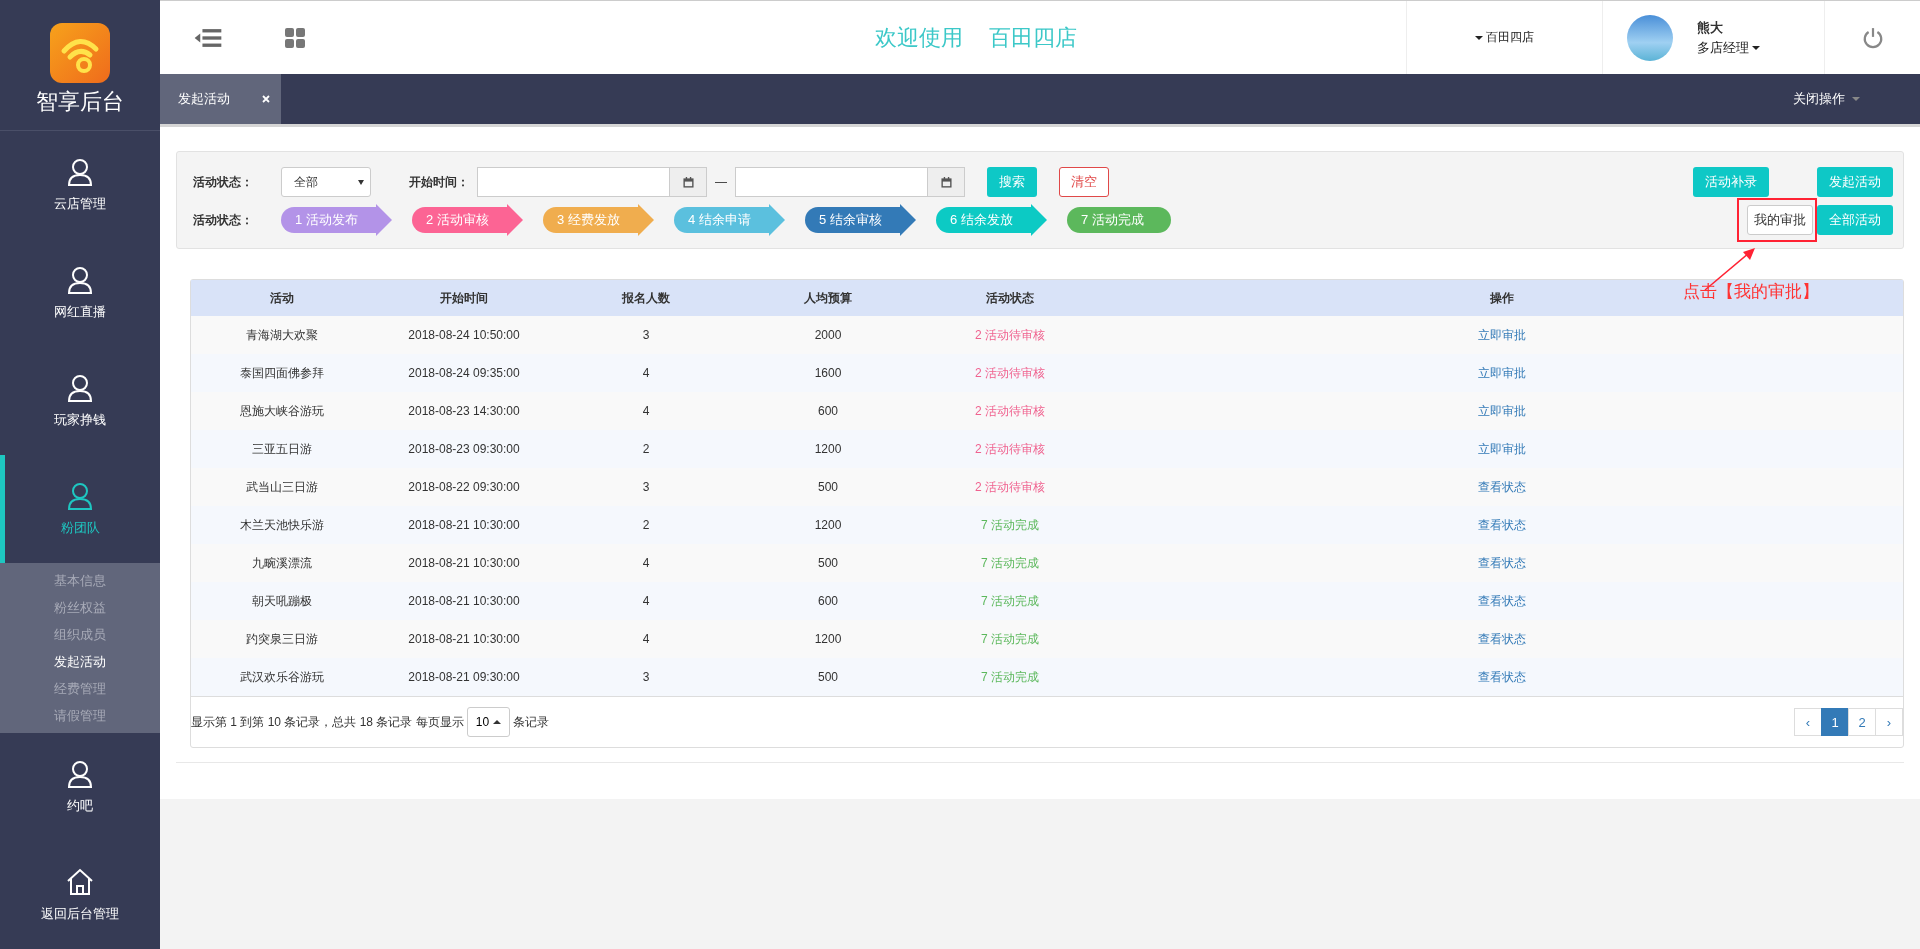  Describe the element at coordinates (282, 335) in the screenshot. I see `table-cell: 青海湖大欢聚` at that location.